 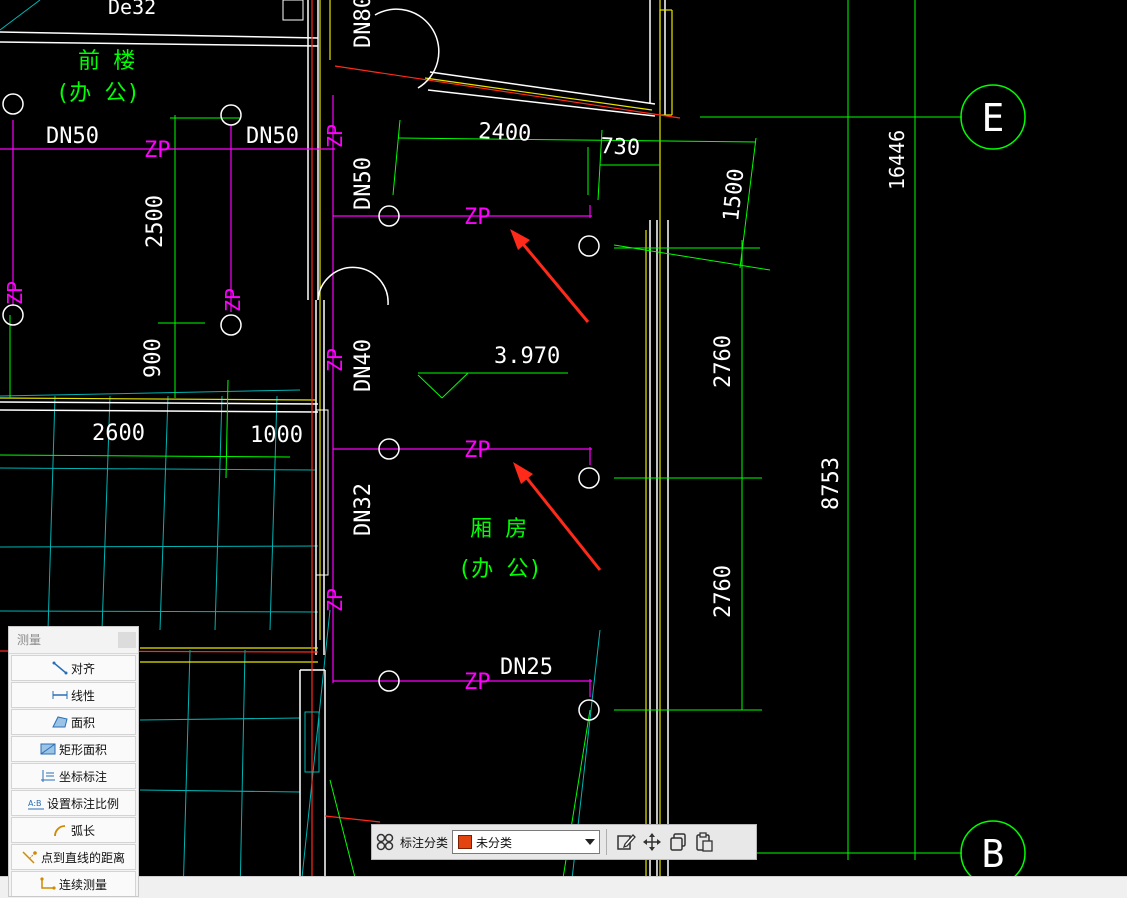 I want to click on dn50-vertical-label: DN50, so click(x=363, y=183).